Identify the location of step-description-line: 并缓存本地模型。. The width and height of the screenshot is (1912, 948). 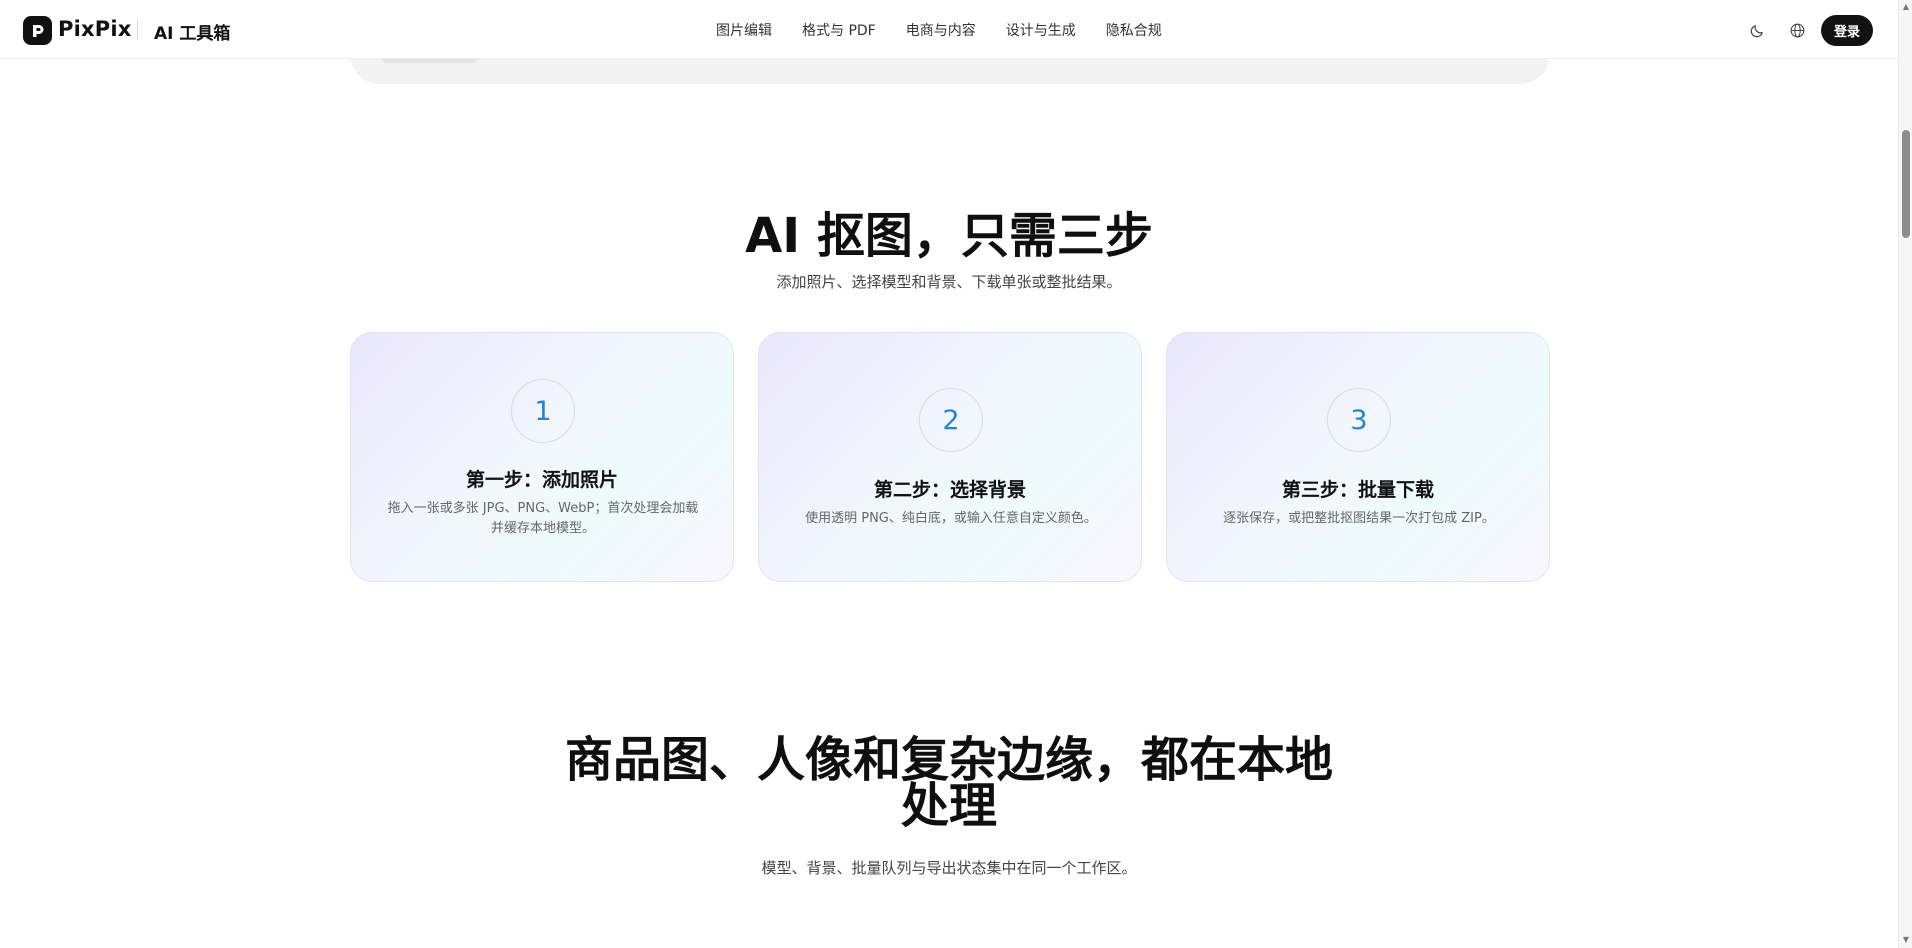
(542, 528).